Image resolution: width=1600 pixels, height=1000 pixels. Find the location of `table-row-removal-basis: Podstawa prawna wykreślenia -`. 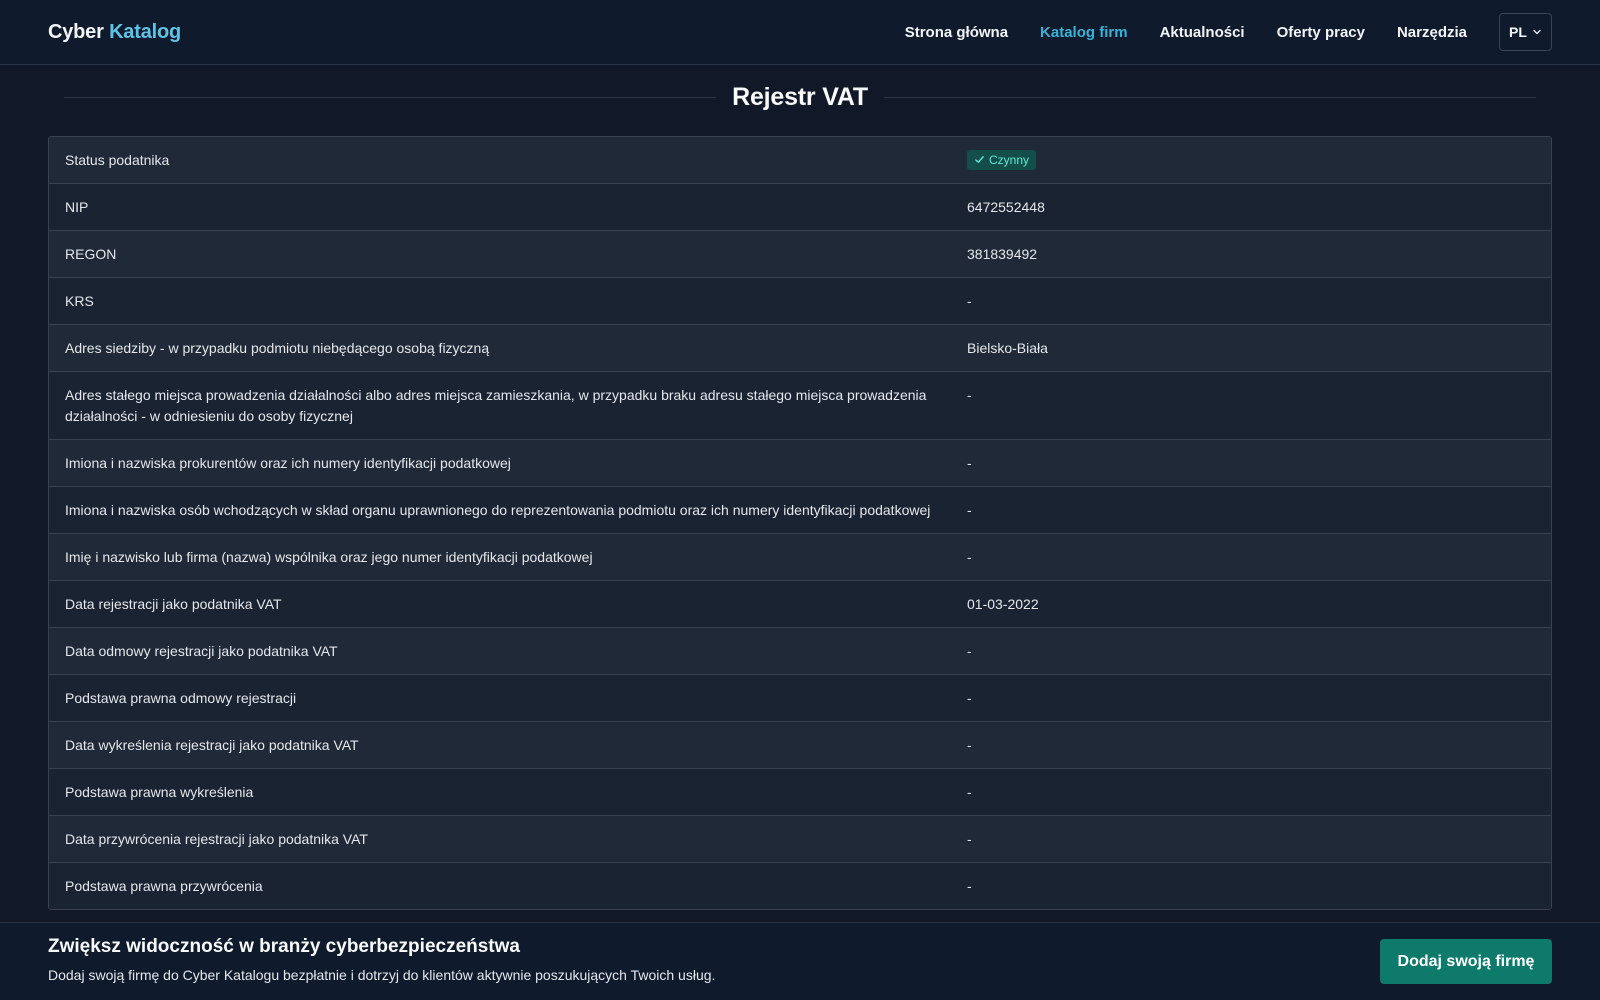

table-row-removal-basis: Podstawa prawna wykreślenia - is located at coordinates (800, 791).